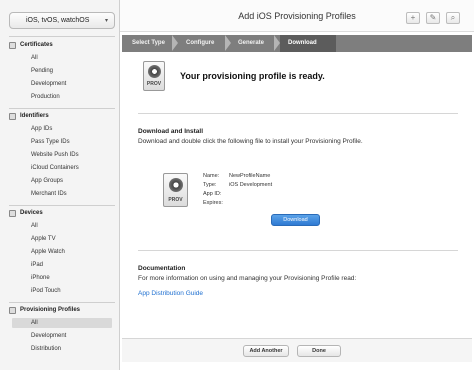  What do you see at coordinates (64, 252) in the screenshot?
I see `sidebar-item-apple-watch: Apple Watch` at bounding box center [64, 252].